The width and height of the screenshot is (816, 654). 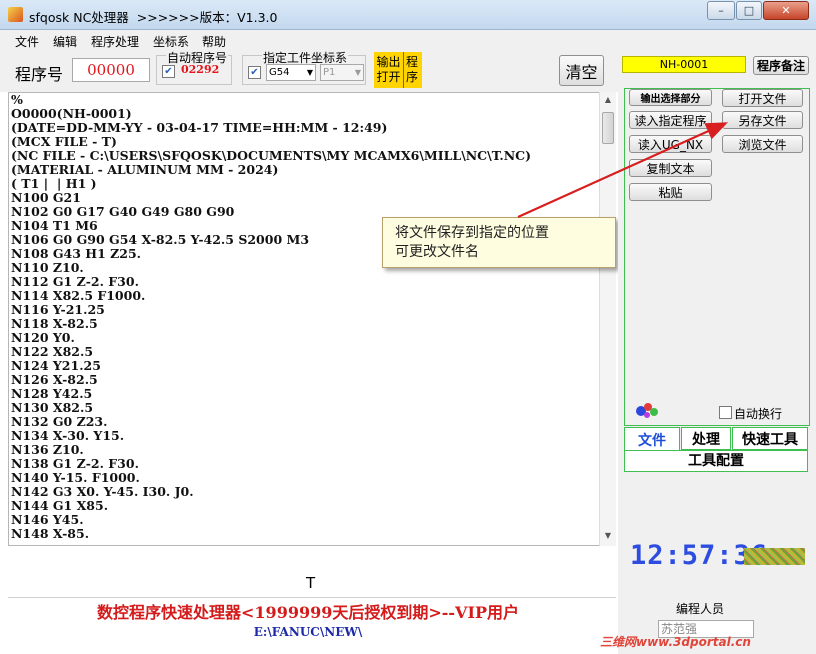 What do you see at coordinates (214, 41) in the screenshot?
I see `menu-help: 帮助` at bounding box center [214, 41].